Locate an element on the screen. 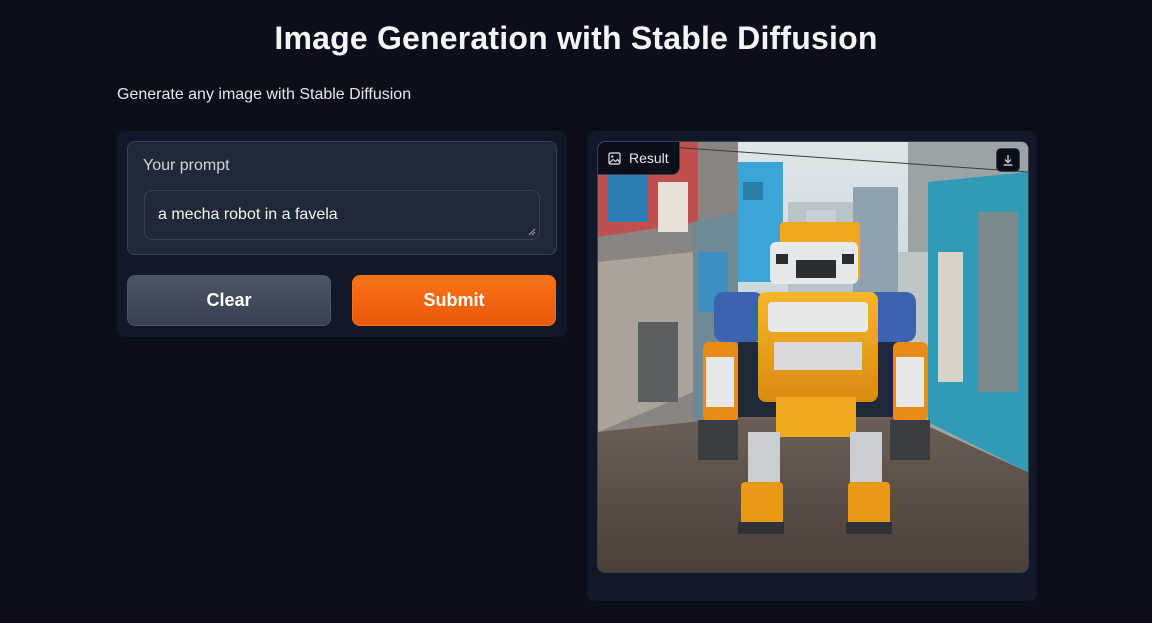 The height and width of the screenshot is (623, 1152). page-description: Generate any image with Stable Diffusion is located at coordinates (264, 94).